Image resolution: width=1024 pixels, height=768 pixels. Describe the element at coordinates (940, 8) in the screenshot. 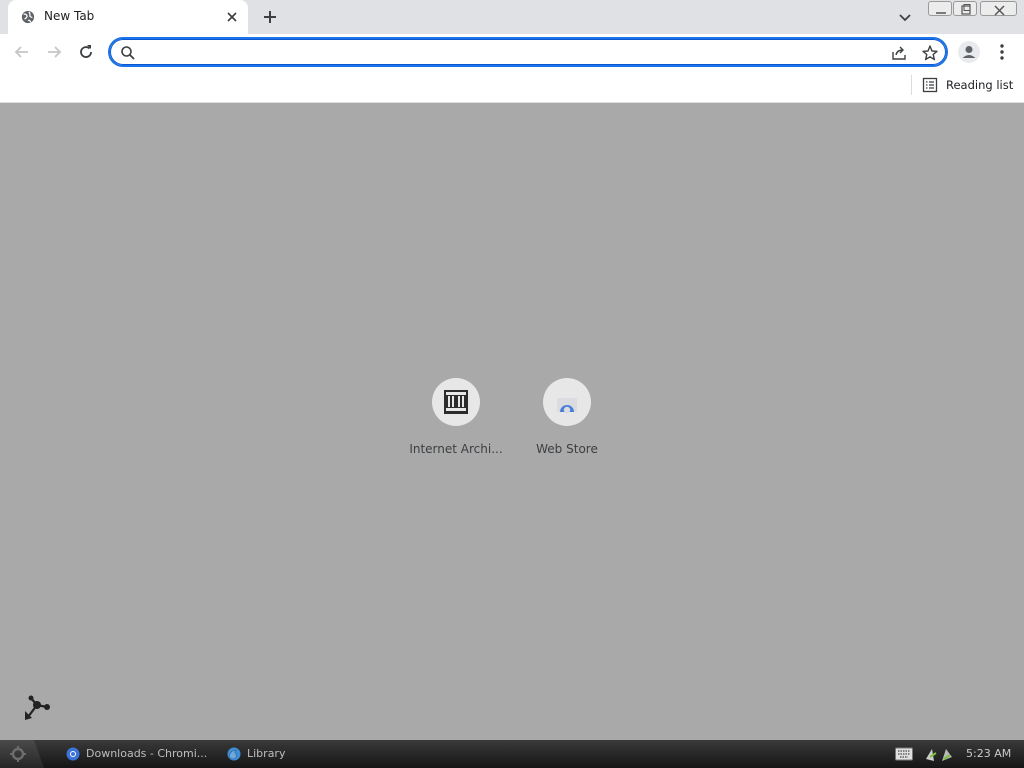

I see `minimize-window-button` at that location.